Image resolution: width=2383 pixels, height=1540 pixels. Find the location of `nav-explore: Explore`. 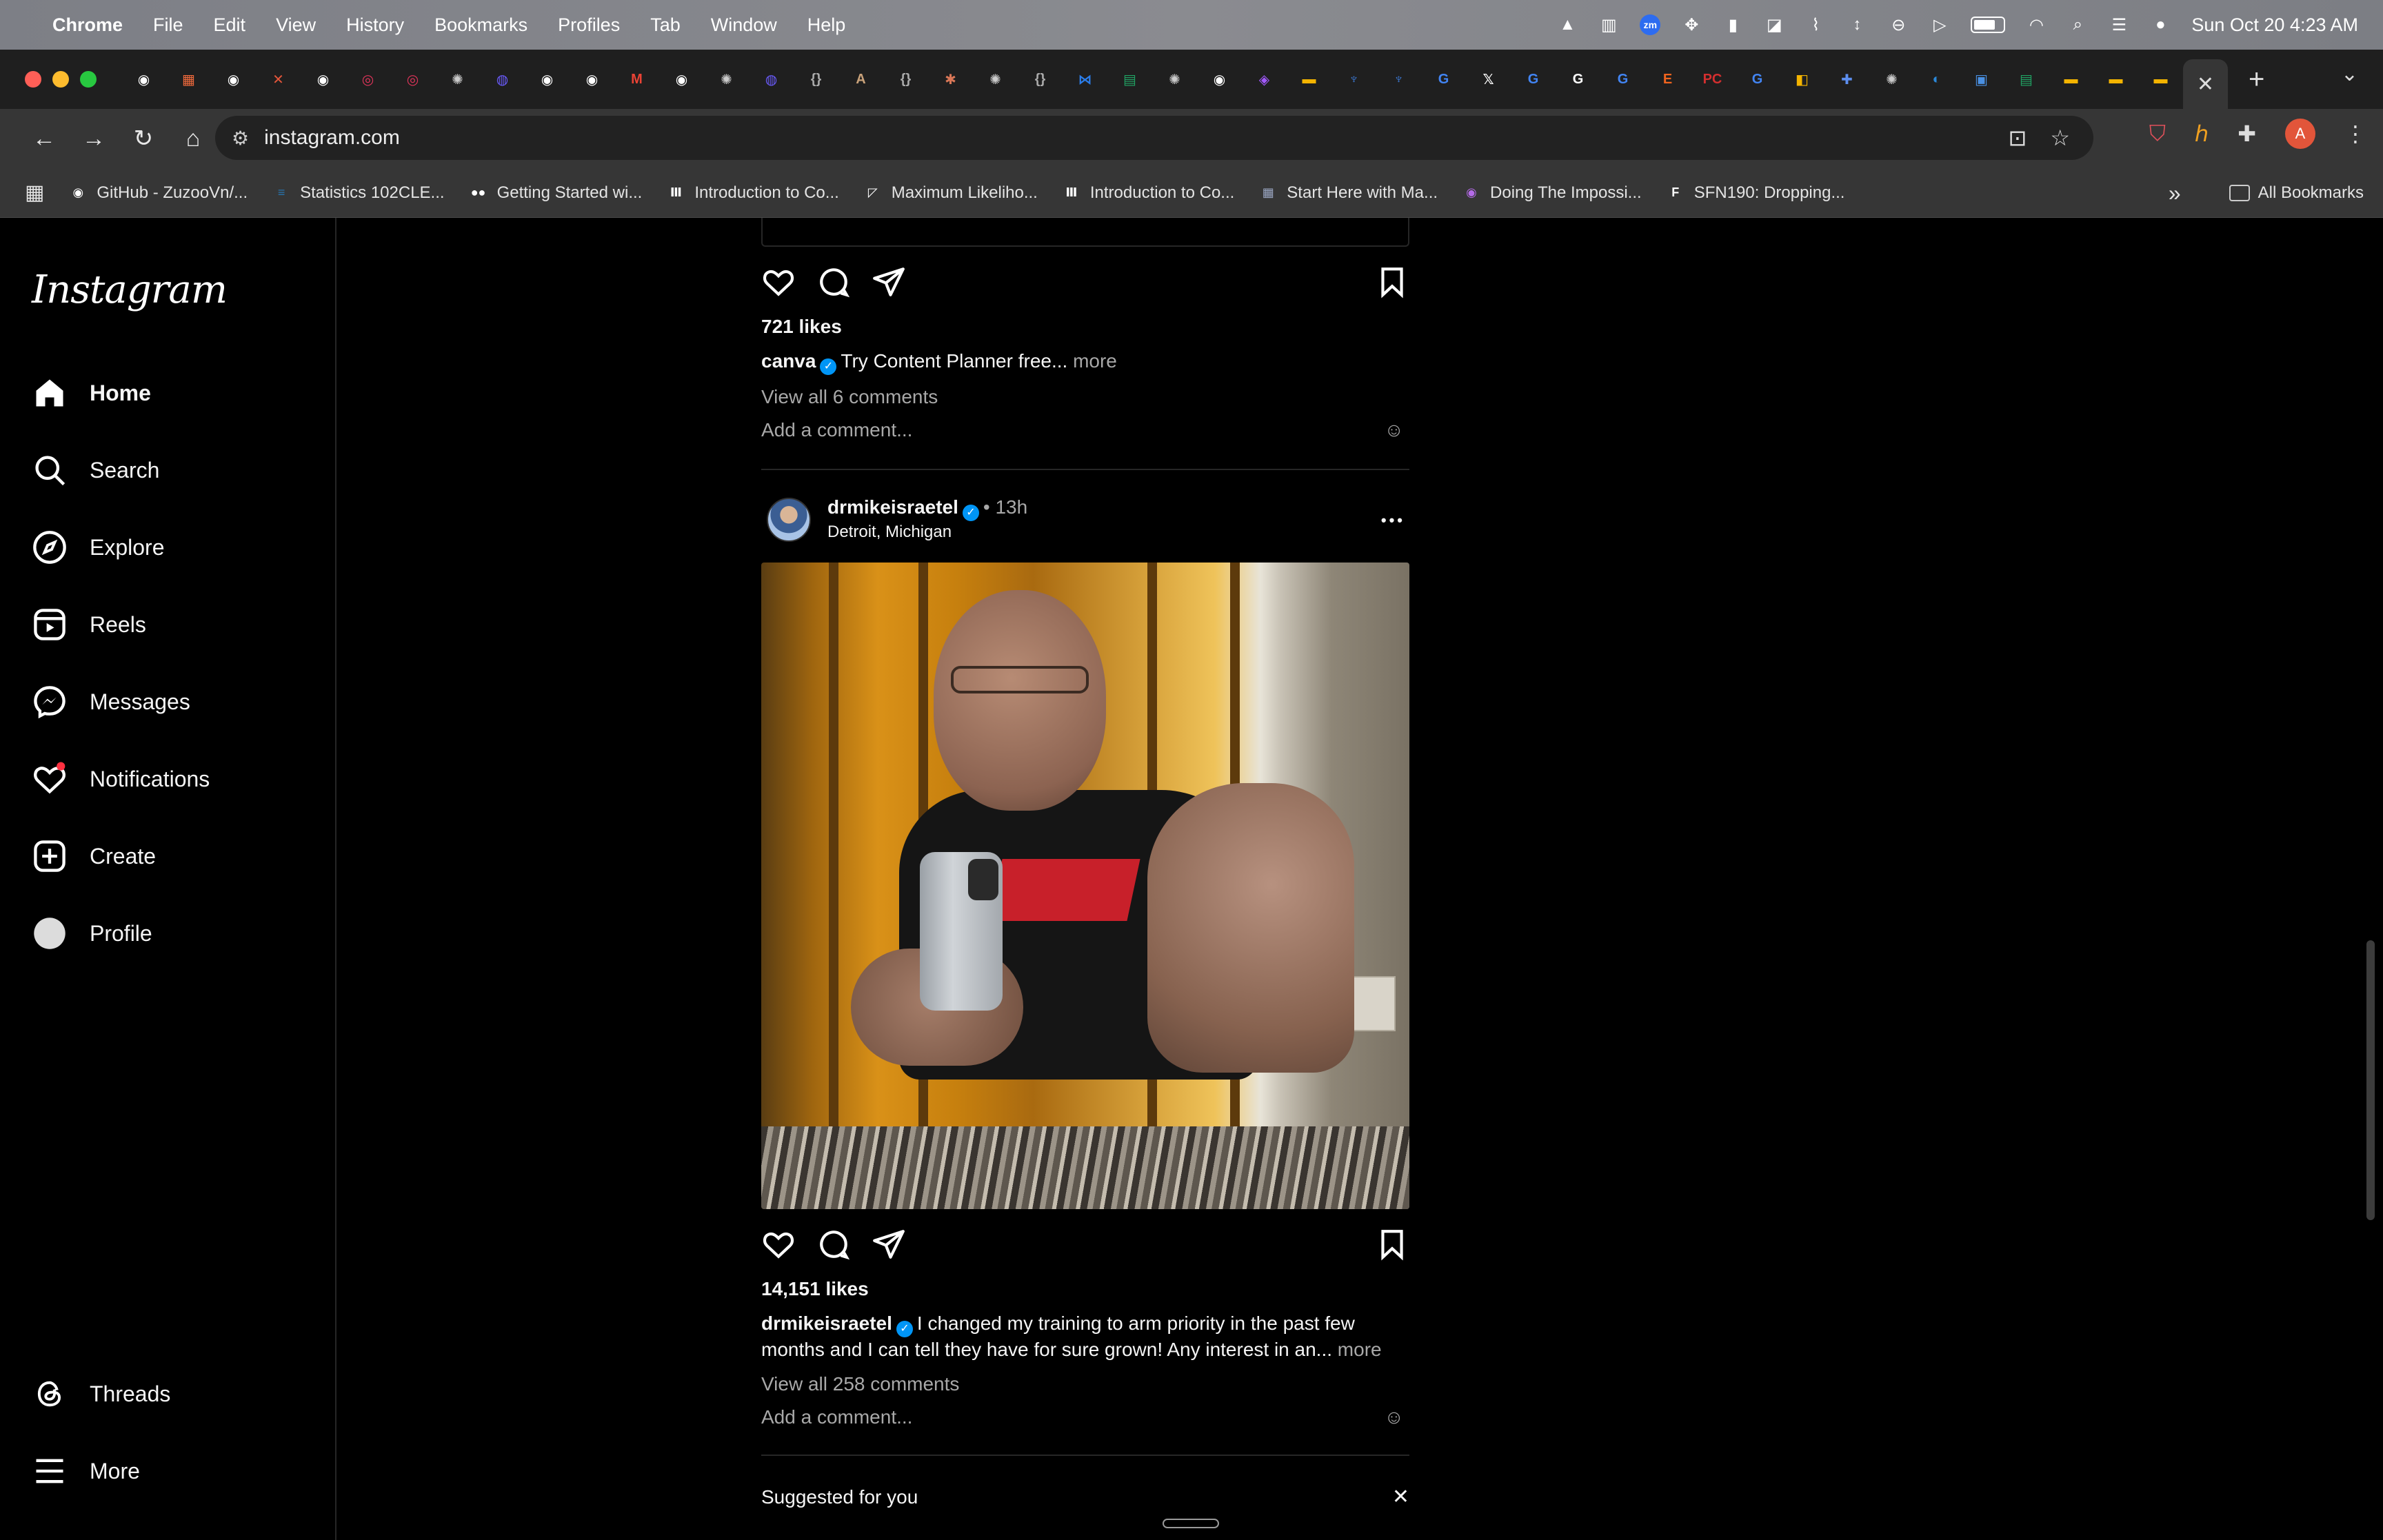

nav-explore: Explore is located at coordinates (98, 547).